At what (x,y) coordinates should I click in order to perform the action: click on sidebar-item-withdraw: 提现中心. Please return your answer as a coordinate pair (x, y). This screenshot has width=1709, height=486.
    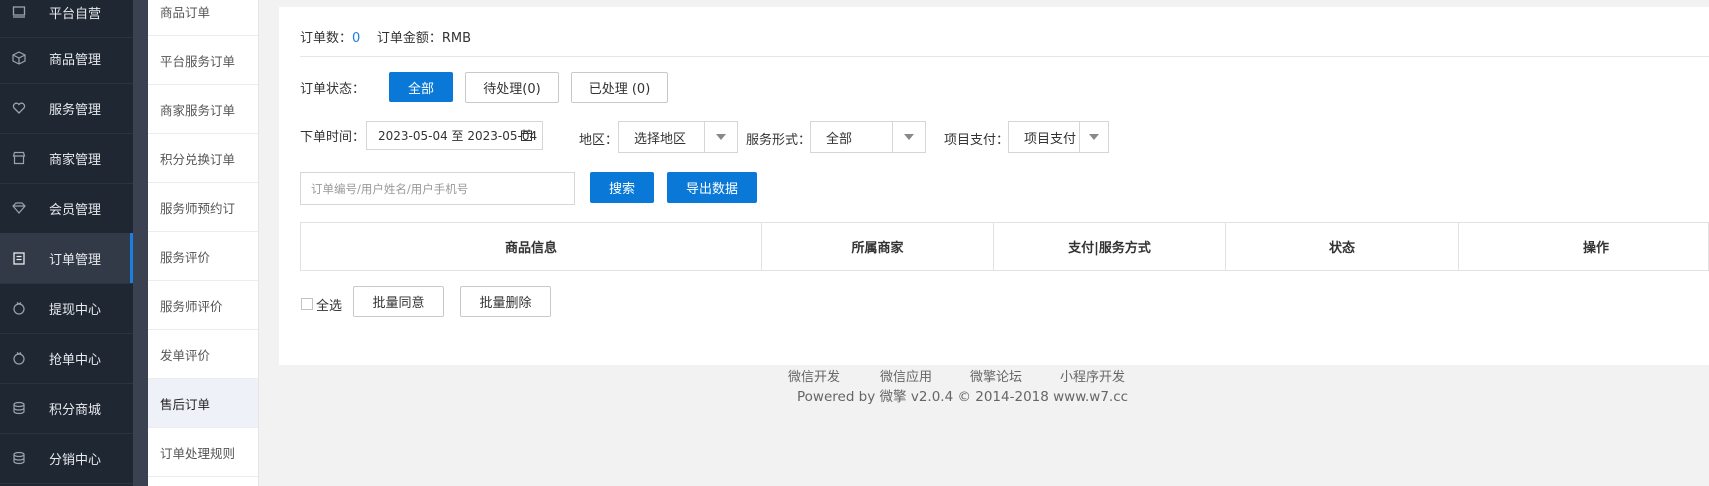
    Looking at the image, I should click on (66, 308).